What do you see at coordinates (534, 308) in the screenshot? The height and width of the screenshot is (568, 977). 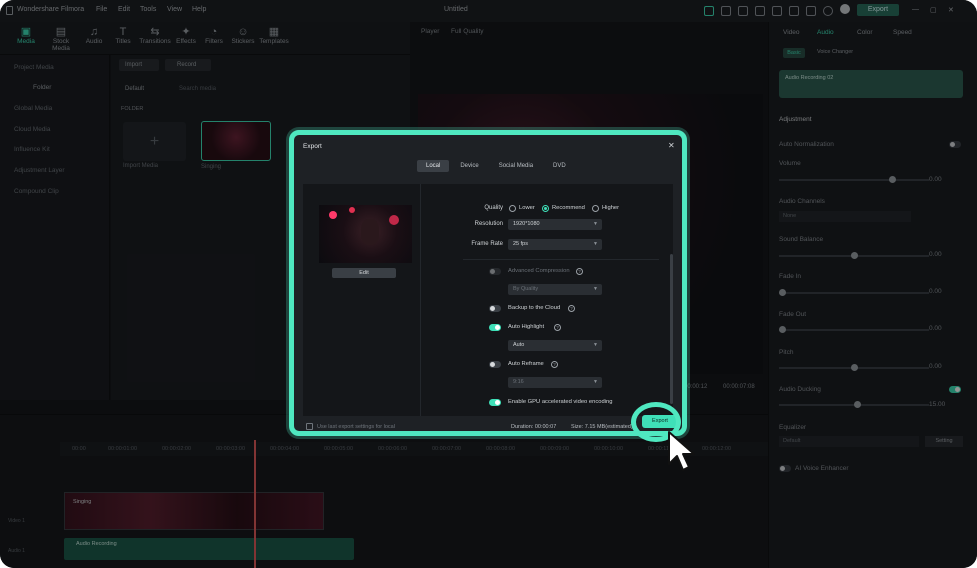 I see `backup-cloud-label: Backup to the Cloud` at bounding box center [534, 308].